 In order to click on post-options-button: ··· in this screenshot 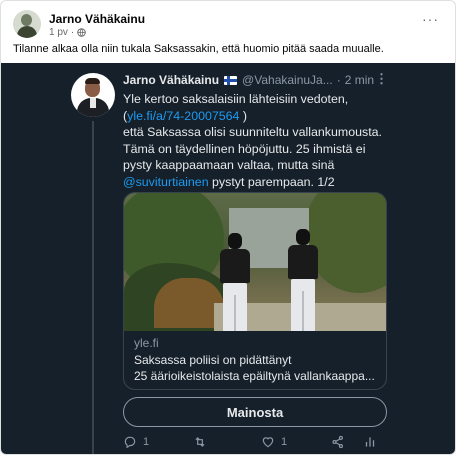, I will do `click(430, 19)`.